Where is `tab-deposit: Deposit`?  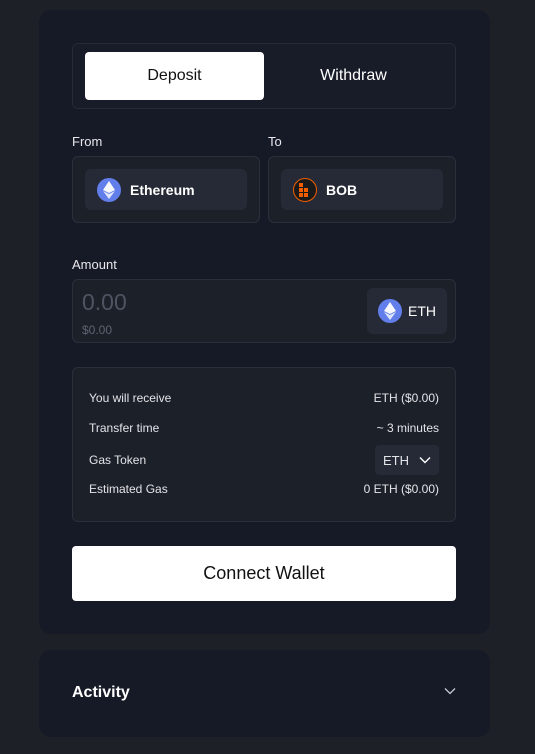
tab-deposit: Deposit is located at coordinates (174, 76).